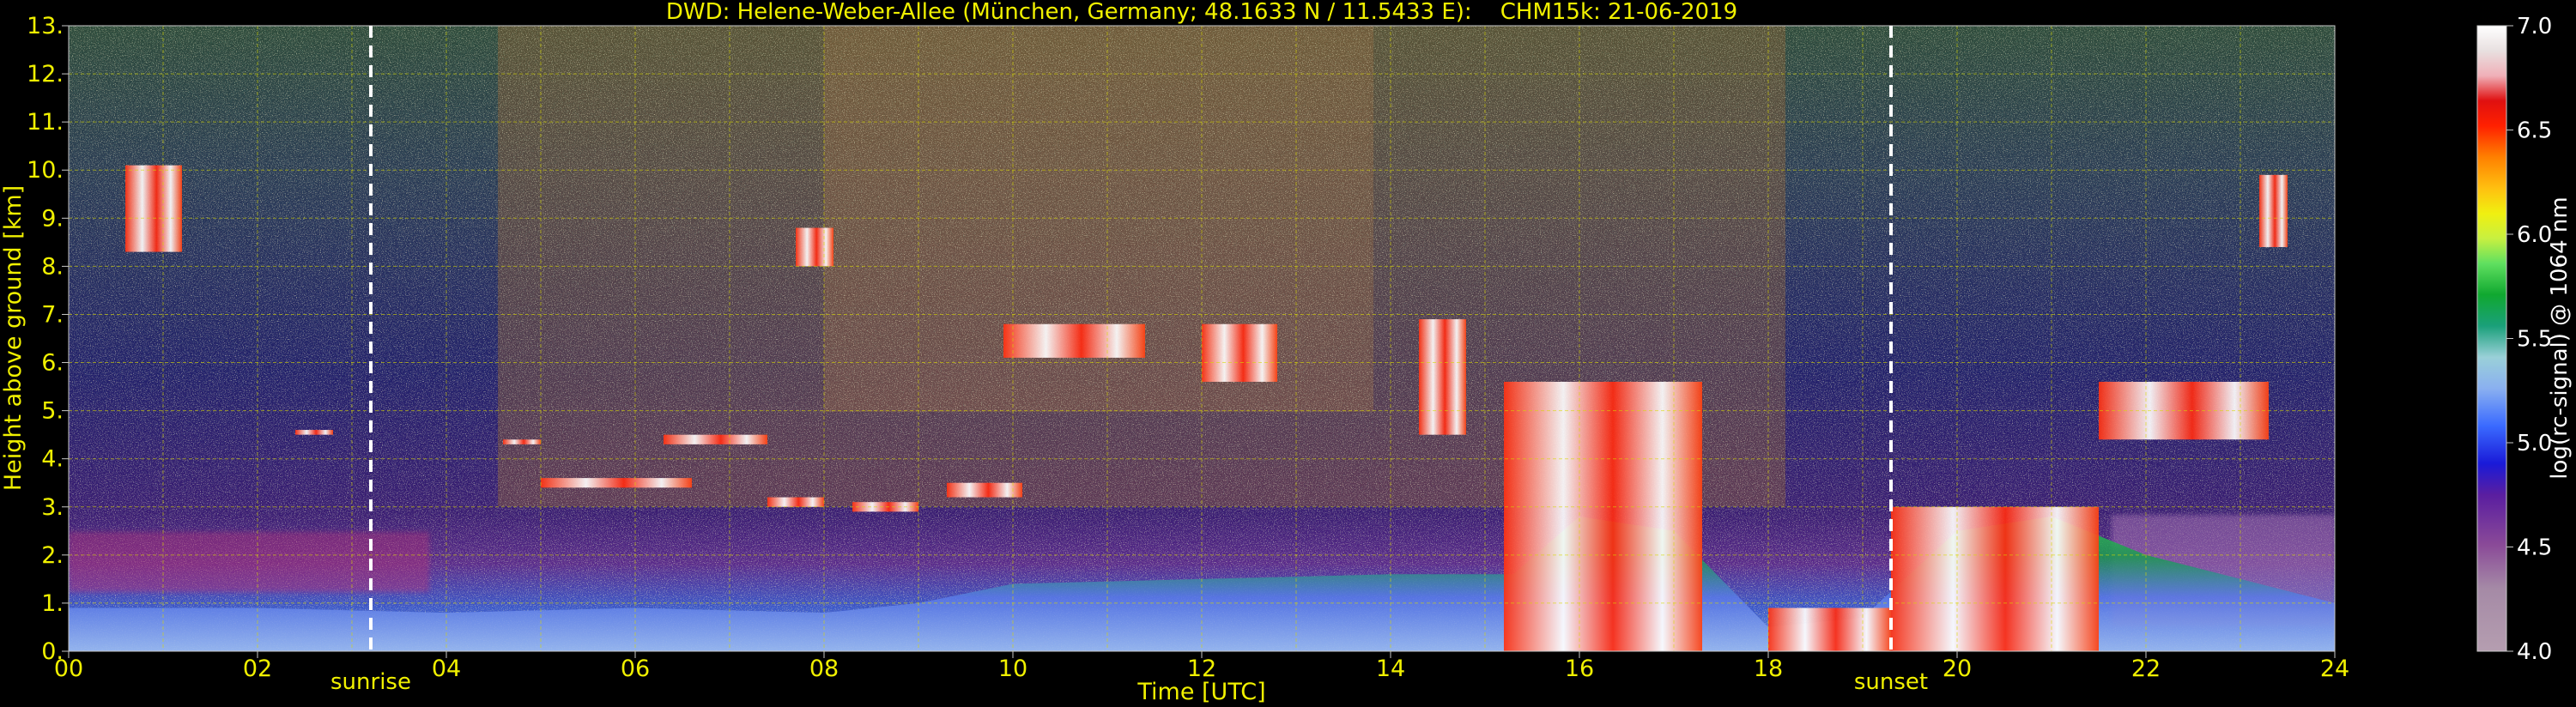 Image resolution: width=2576 pixels, height=707 pixels. I want to click on colorbar-label: log(rc-signal) @ 1064 nm, so click(2560, 337).